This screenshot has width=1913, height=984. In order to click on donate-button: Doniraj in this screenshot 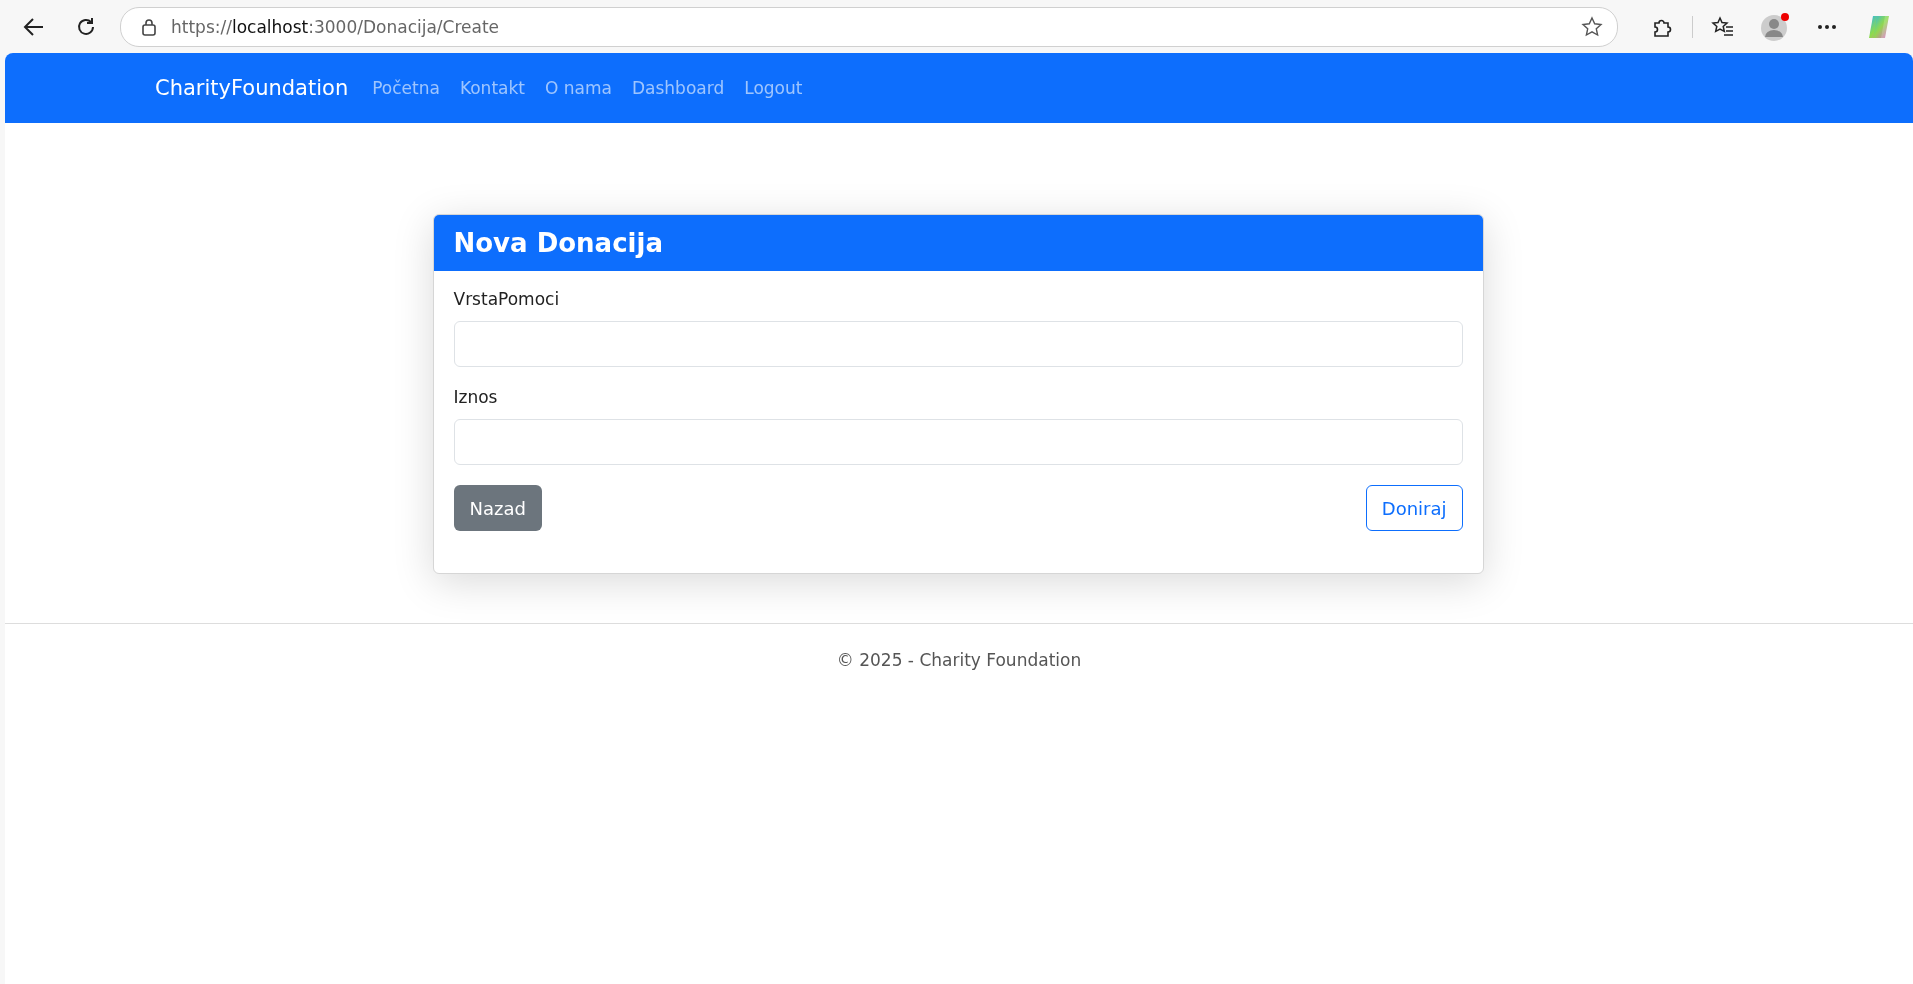, I will do `click(1414, 508)`.